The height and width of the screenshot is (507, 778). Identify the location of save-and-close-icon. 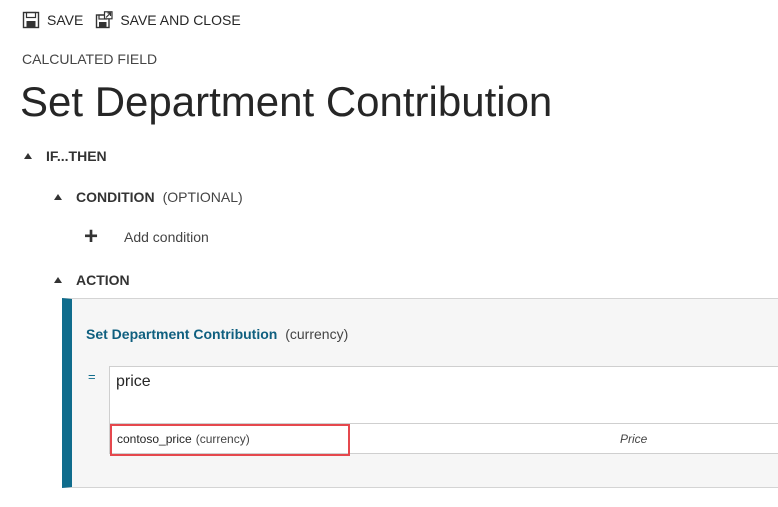
(104, 20).